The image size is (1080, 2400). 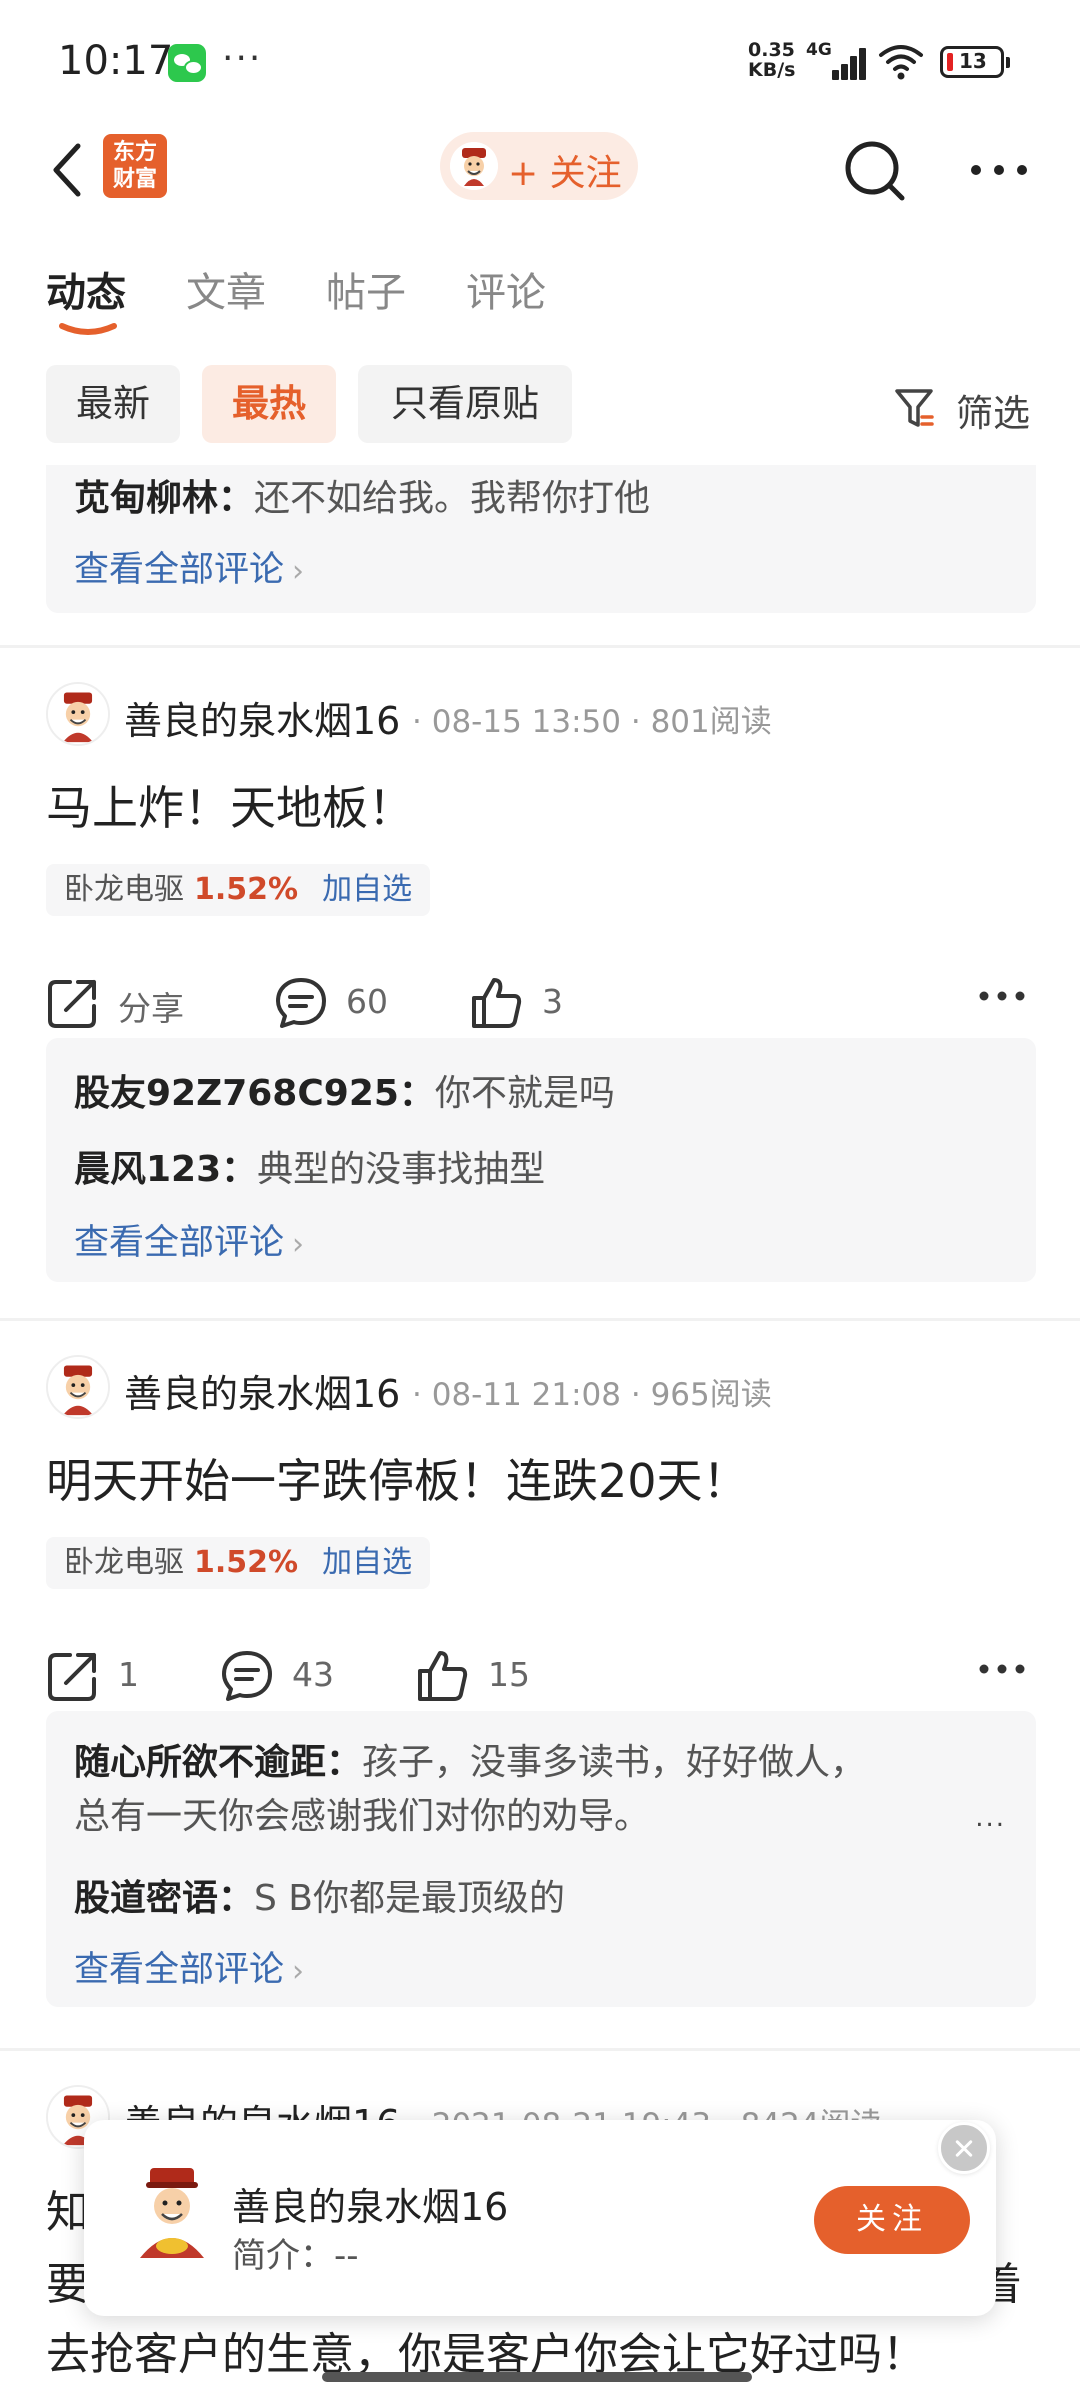 What do you see at coordinates (151, 1008) in the screenshot?
I see `share-label: 分享` at bounding box center [151, 1008].